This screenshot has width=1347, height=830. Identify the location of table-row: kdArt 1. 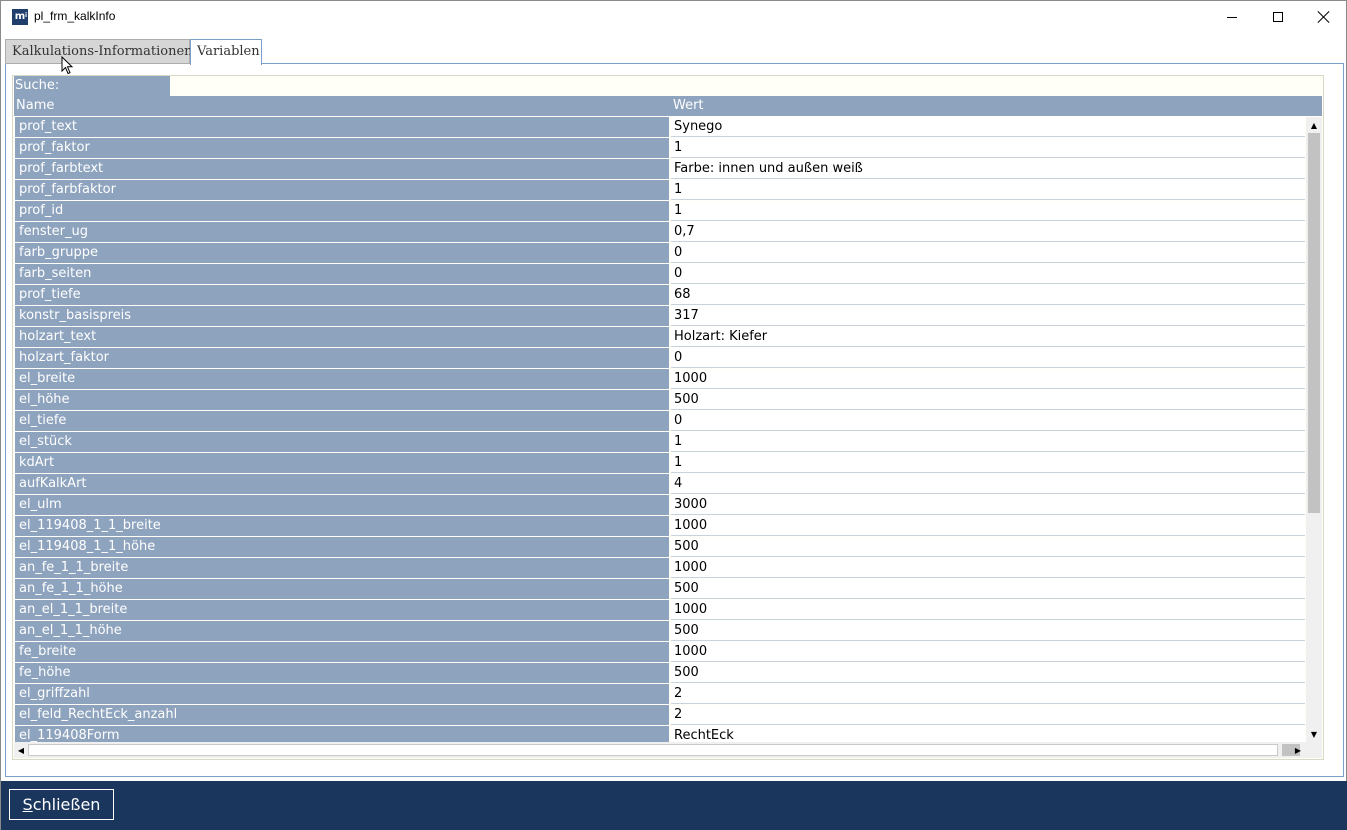
(660, 462).